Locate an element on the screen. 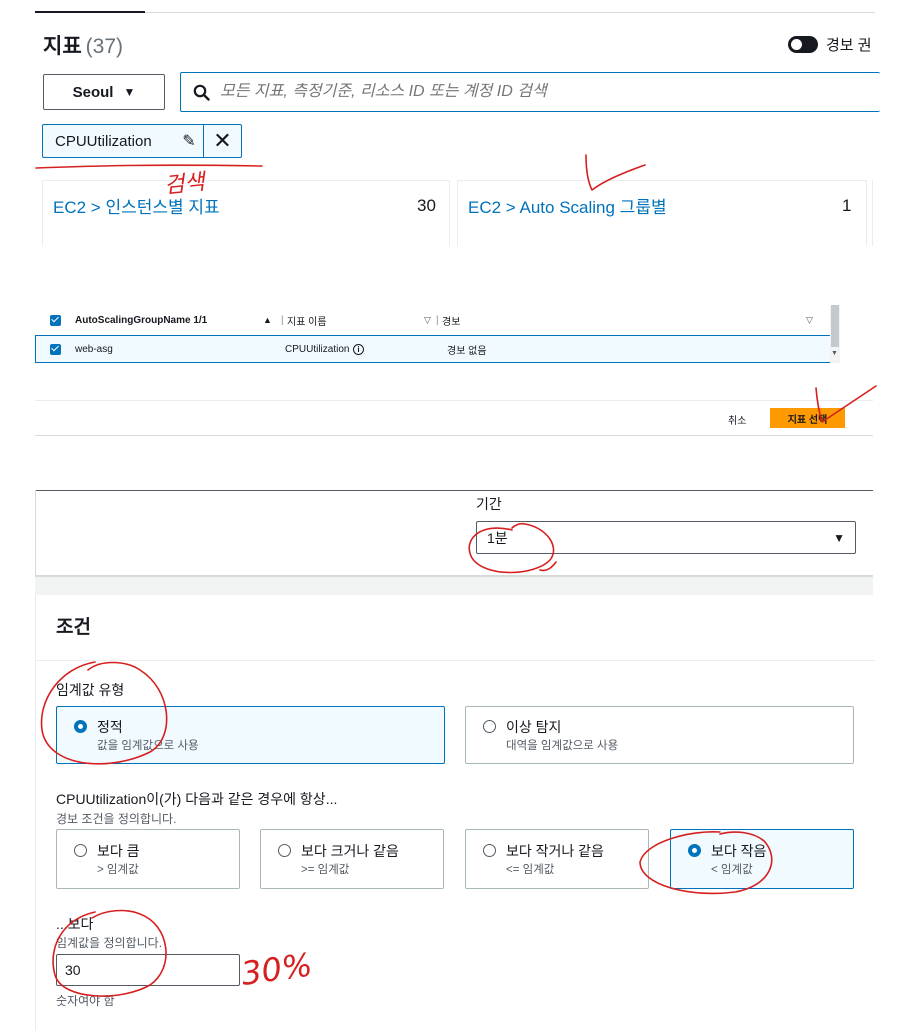 This screenshot has width=903, height=1035. tail-stroke is located at coordinates (548, 566).